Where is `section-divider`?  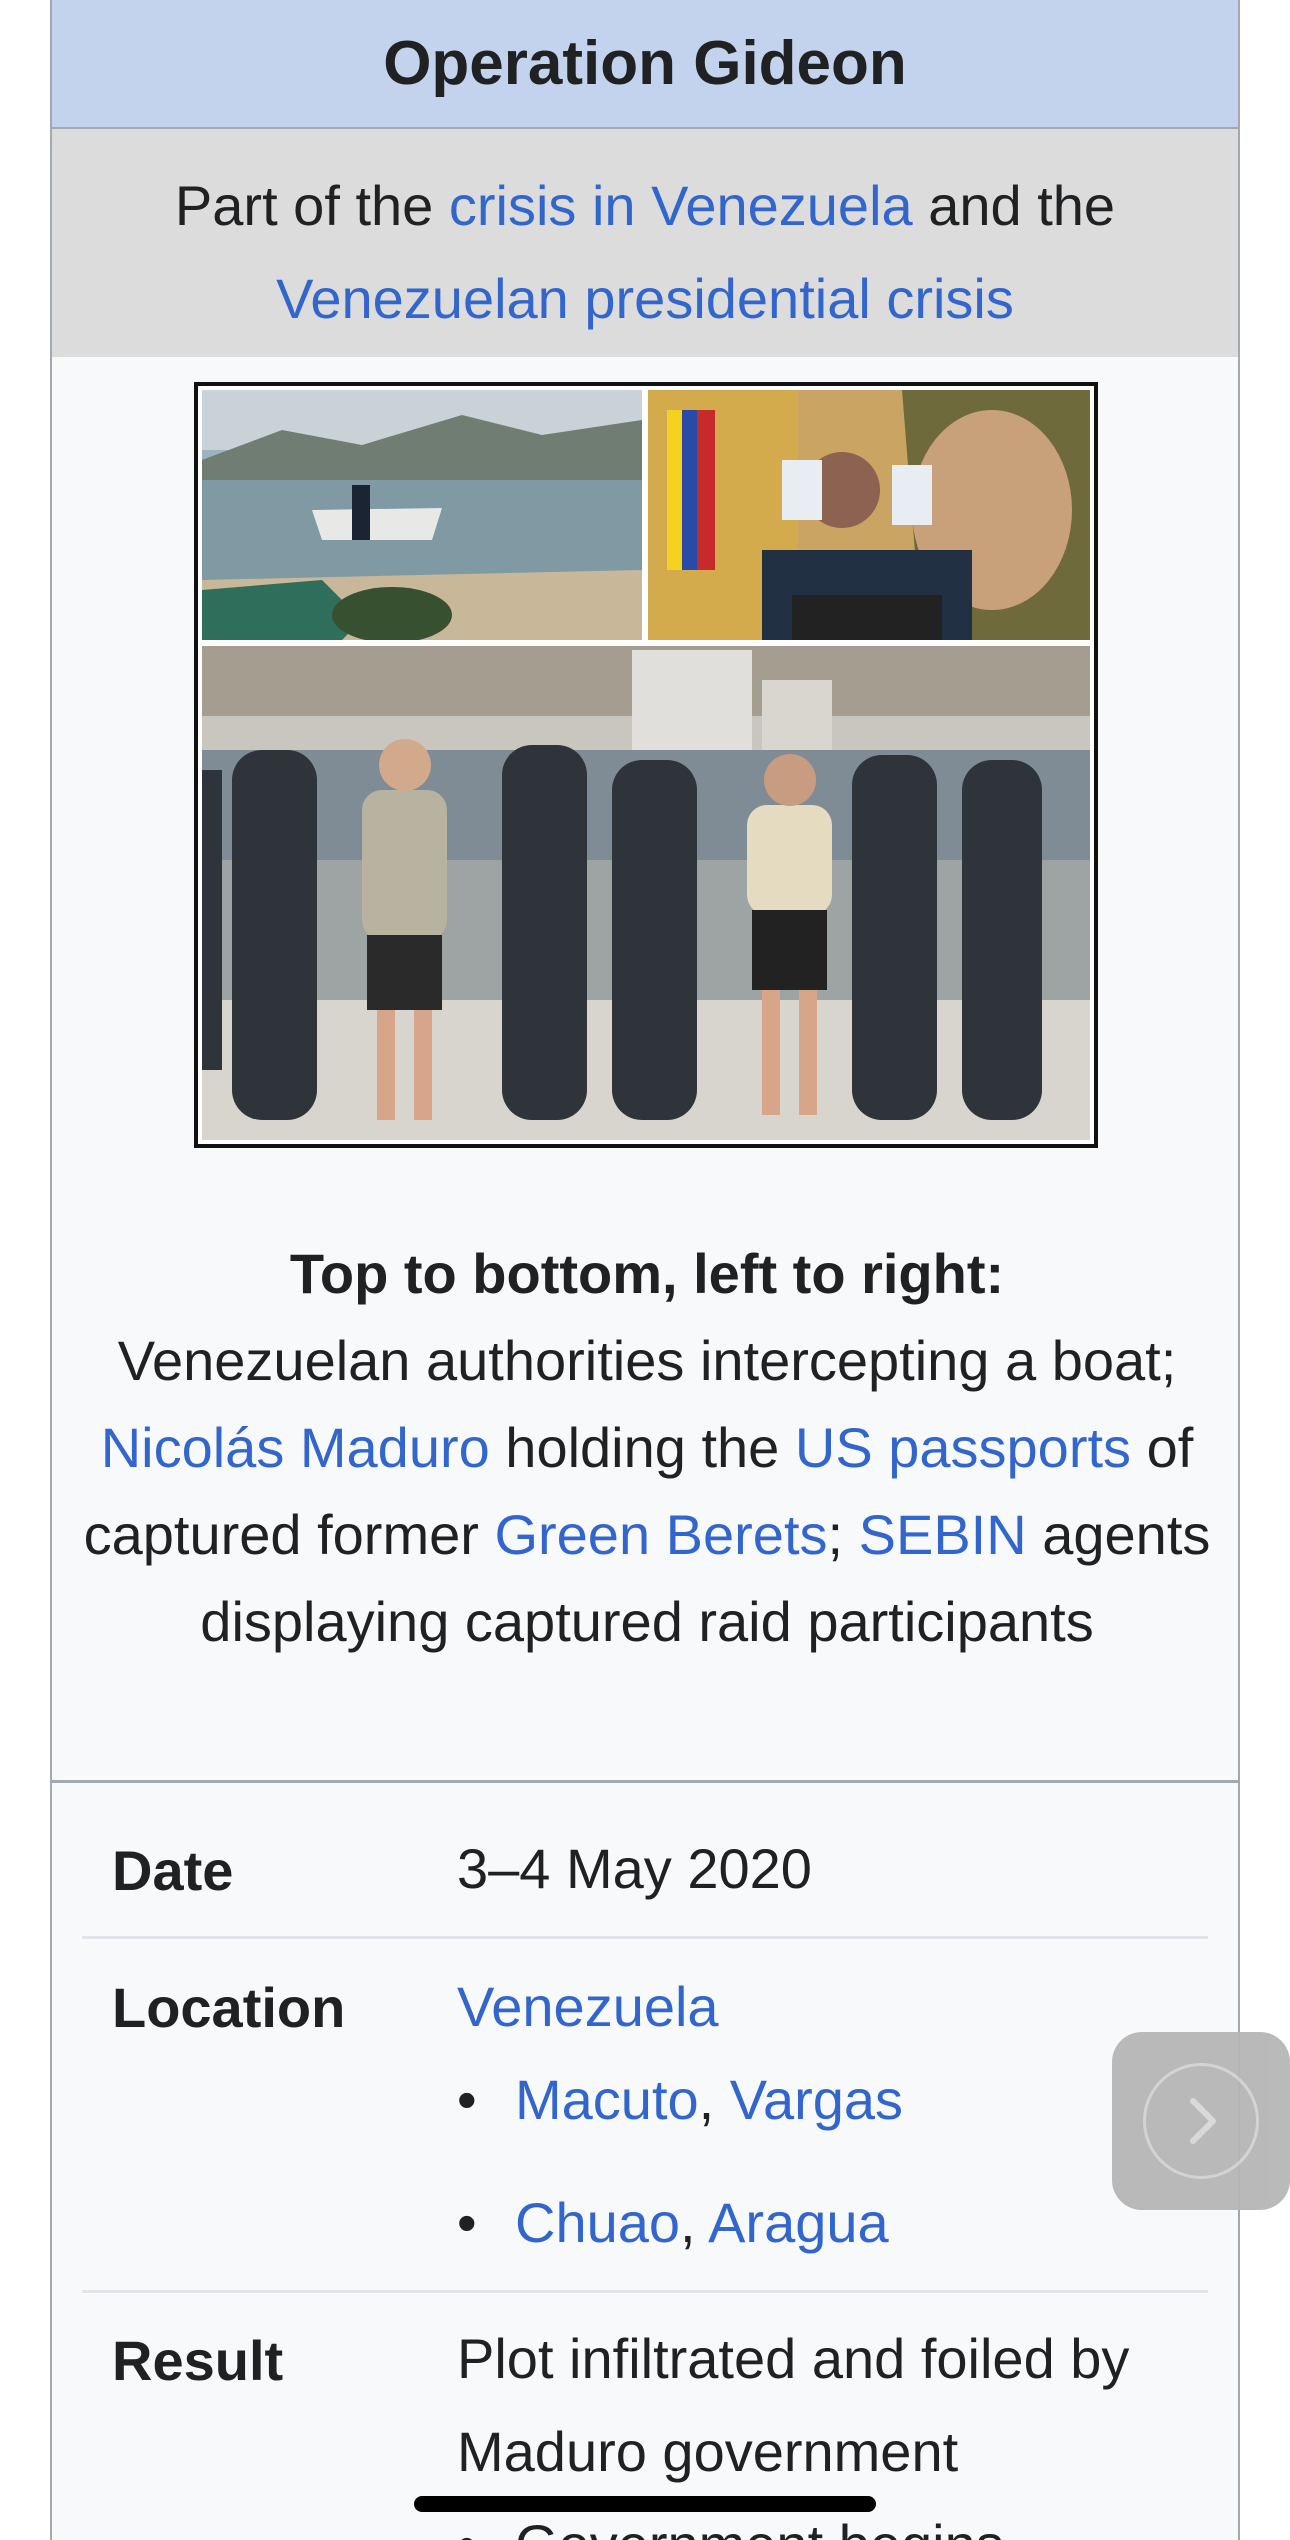
section-divider is located at coordinates (645, 1781).